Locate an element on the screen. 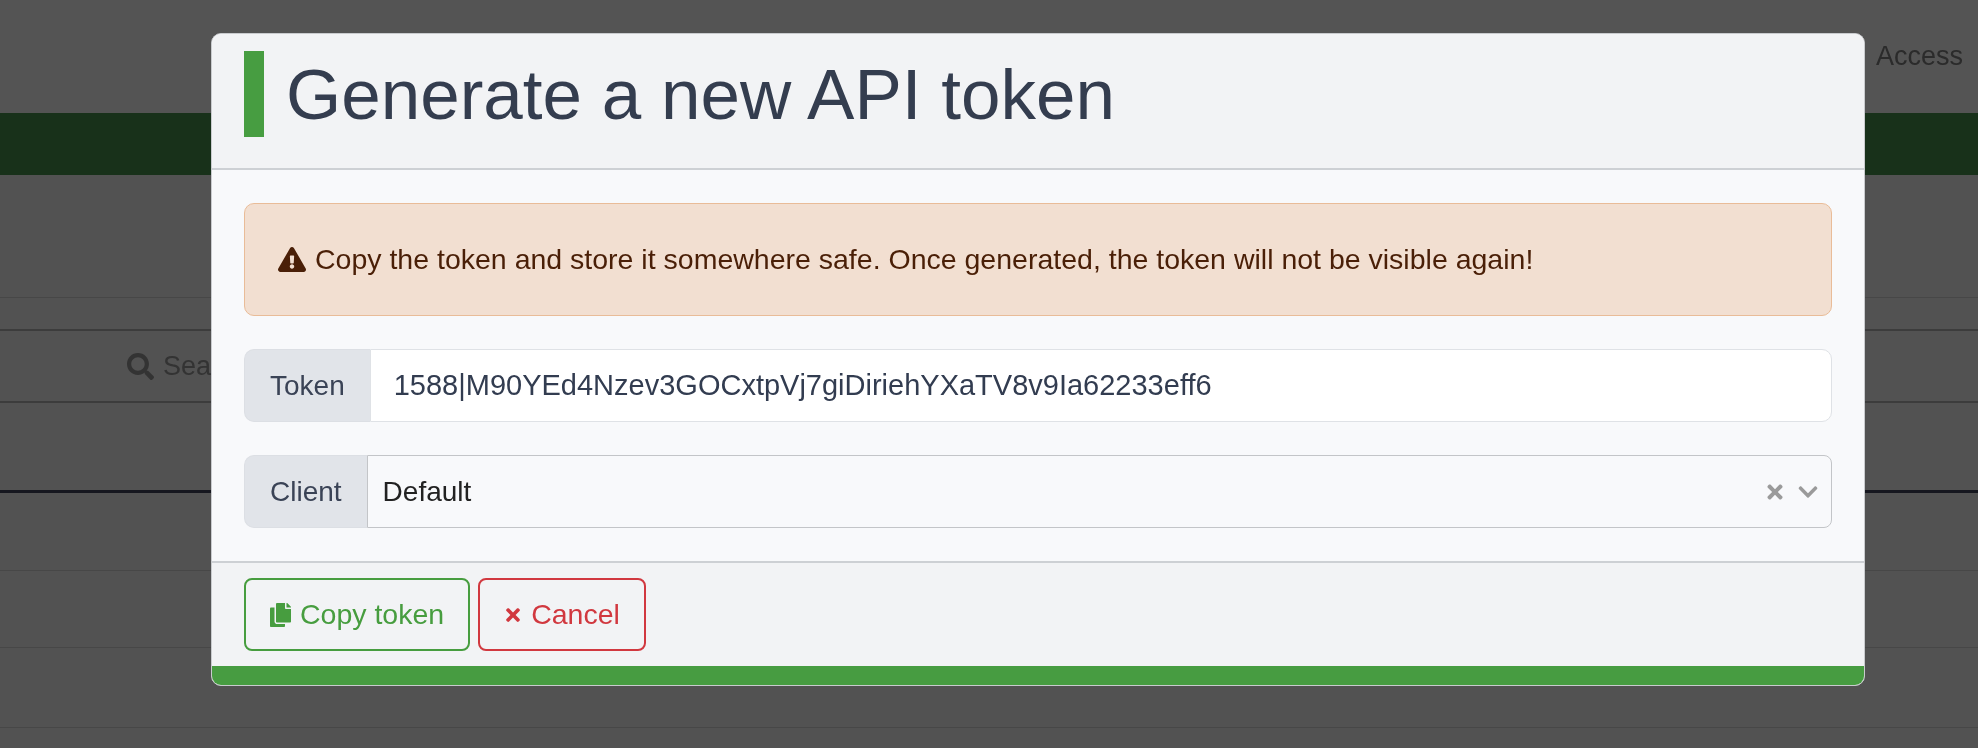 The image size is (1978, 748). field-label: Client is located at coordinates (305, 491).